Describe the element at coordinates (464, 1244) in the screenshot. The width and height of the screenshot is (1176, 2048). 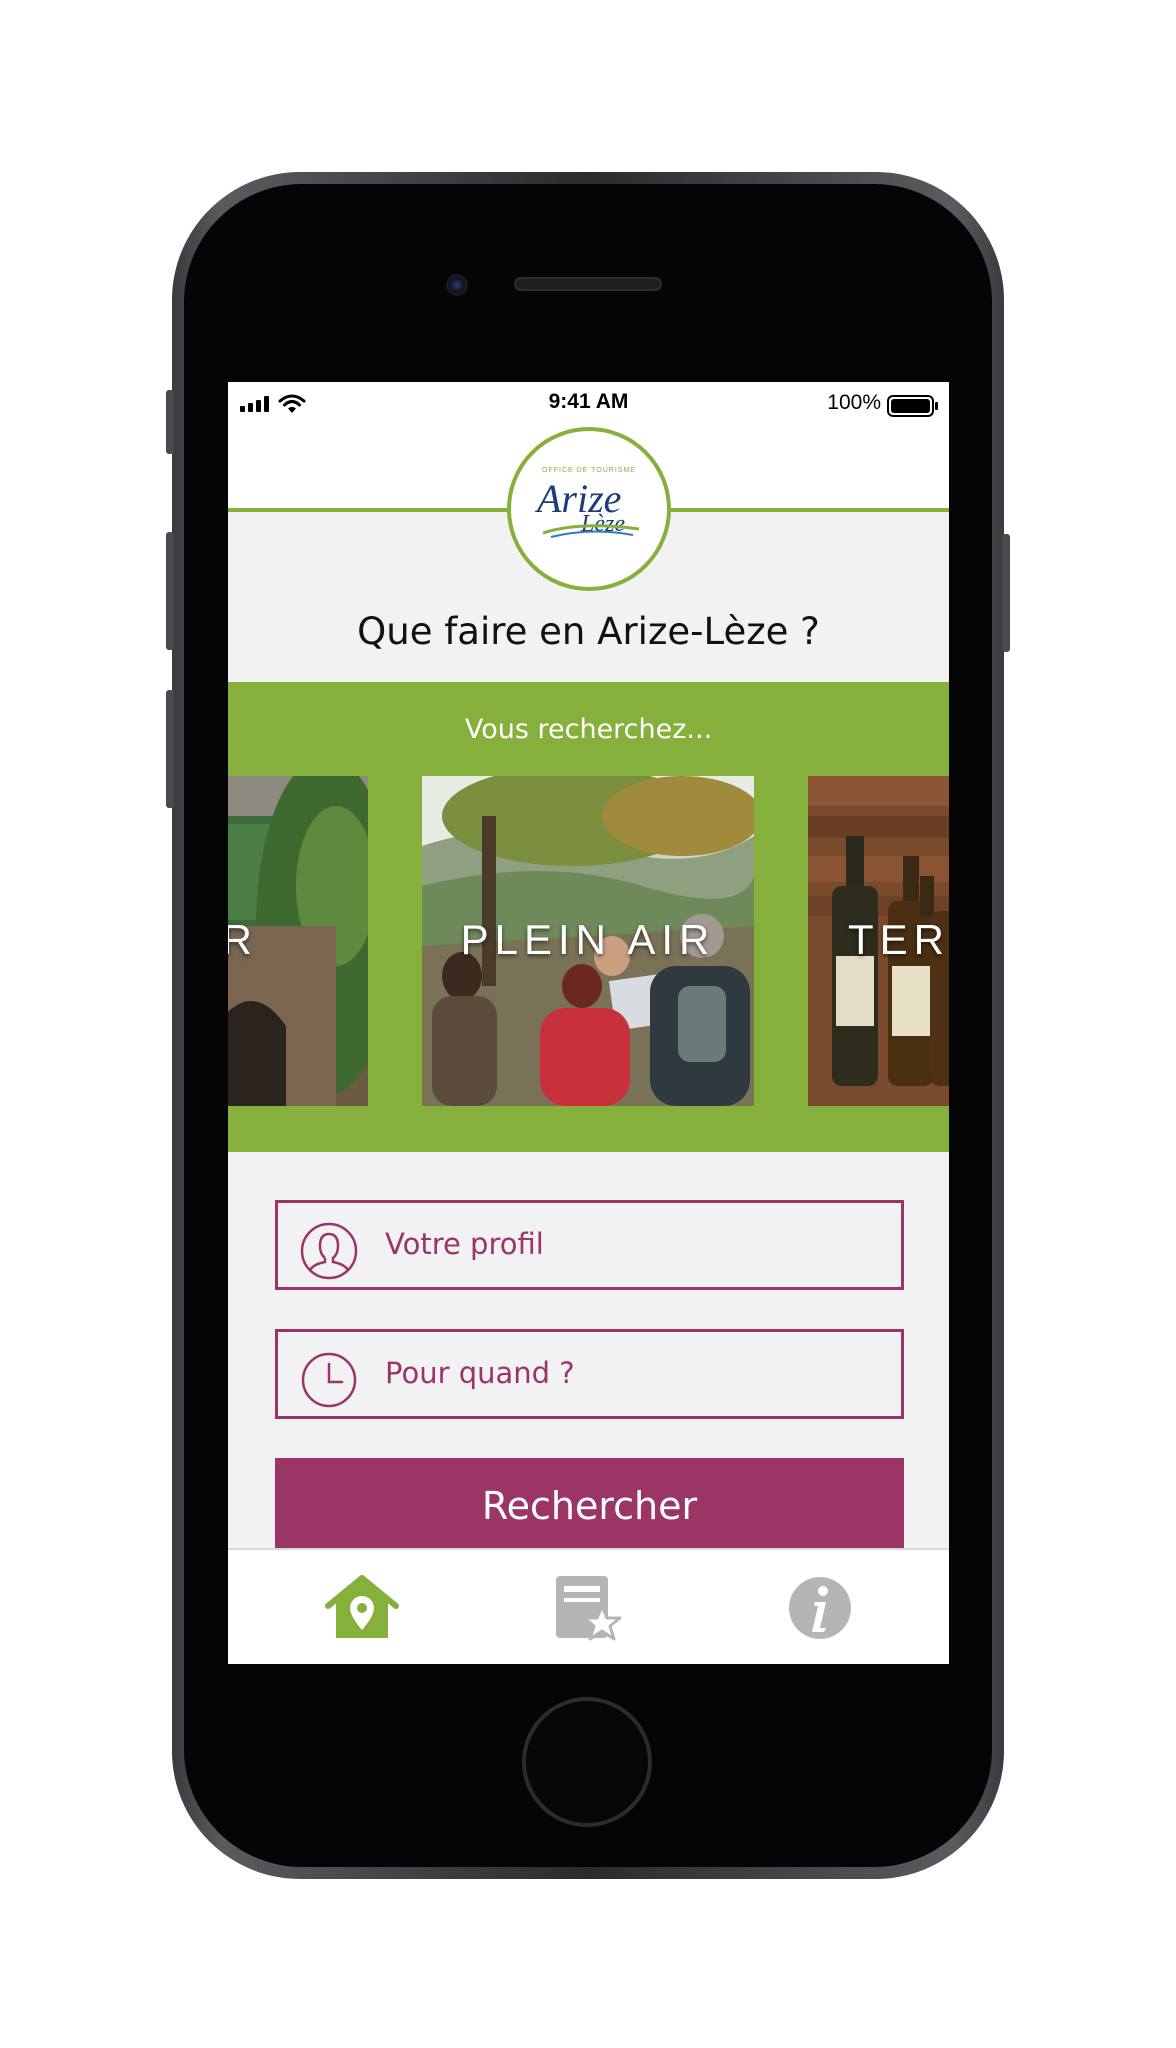
I see `profile-field-label: Votre profil` at that location.